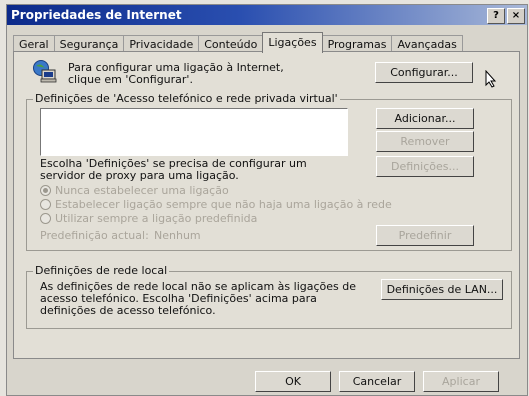 The height and width of the screenshot is (396, 529). Describe the element at coordinates (101, 270) in the screenshot. I see `lan-group-legend: Definições de rede local` at that location.